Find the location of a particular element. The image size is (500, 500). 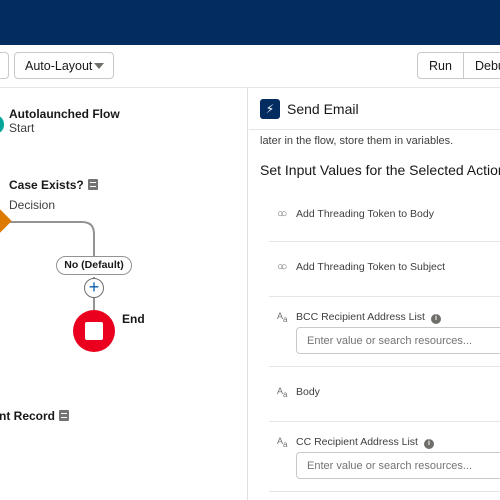

debug-button: Debu is located at coordinates (481, 65).